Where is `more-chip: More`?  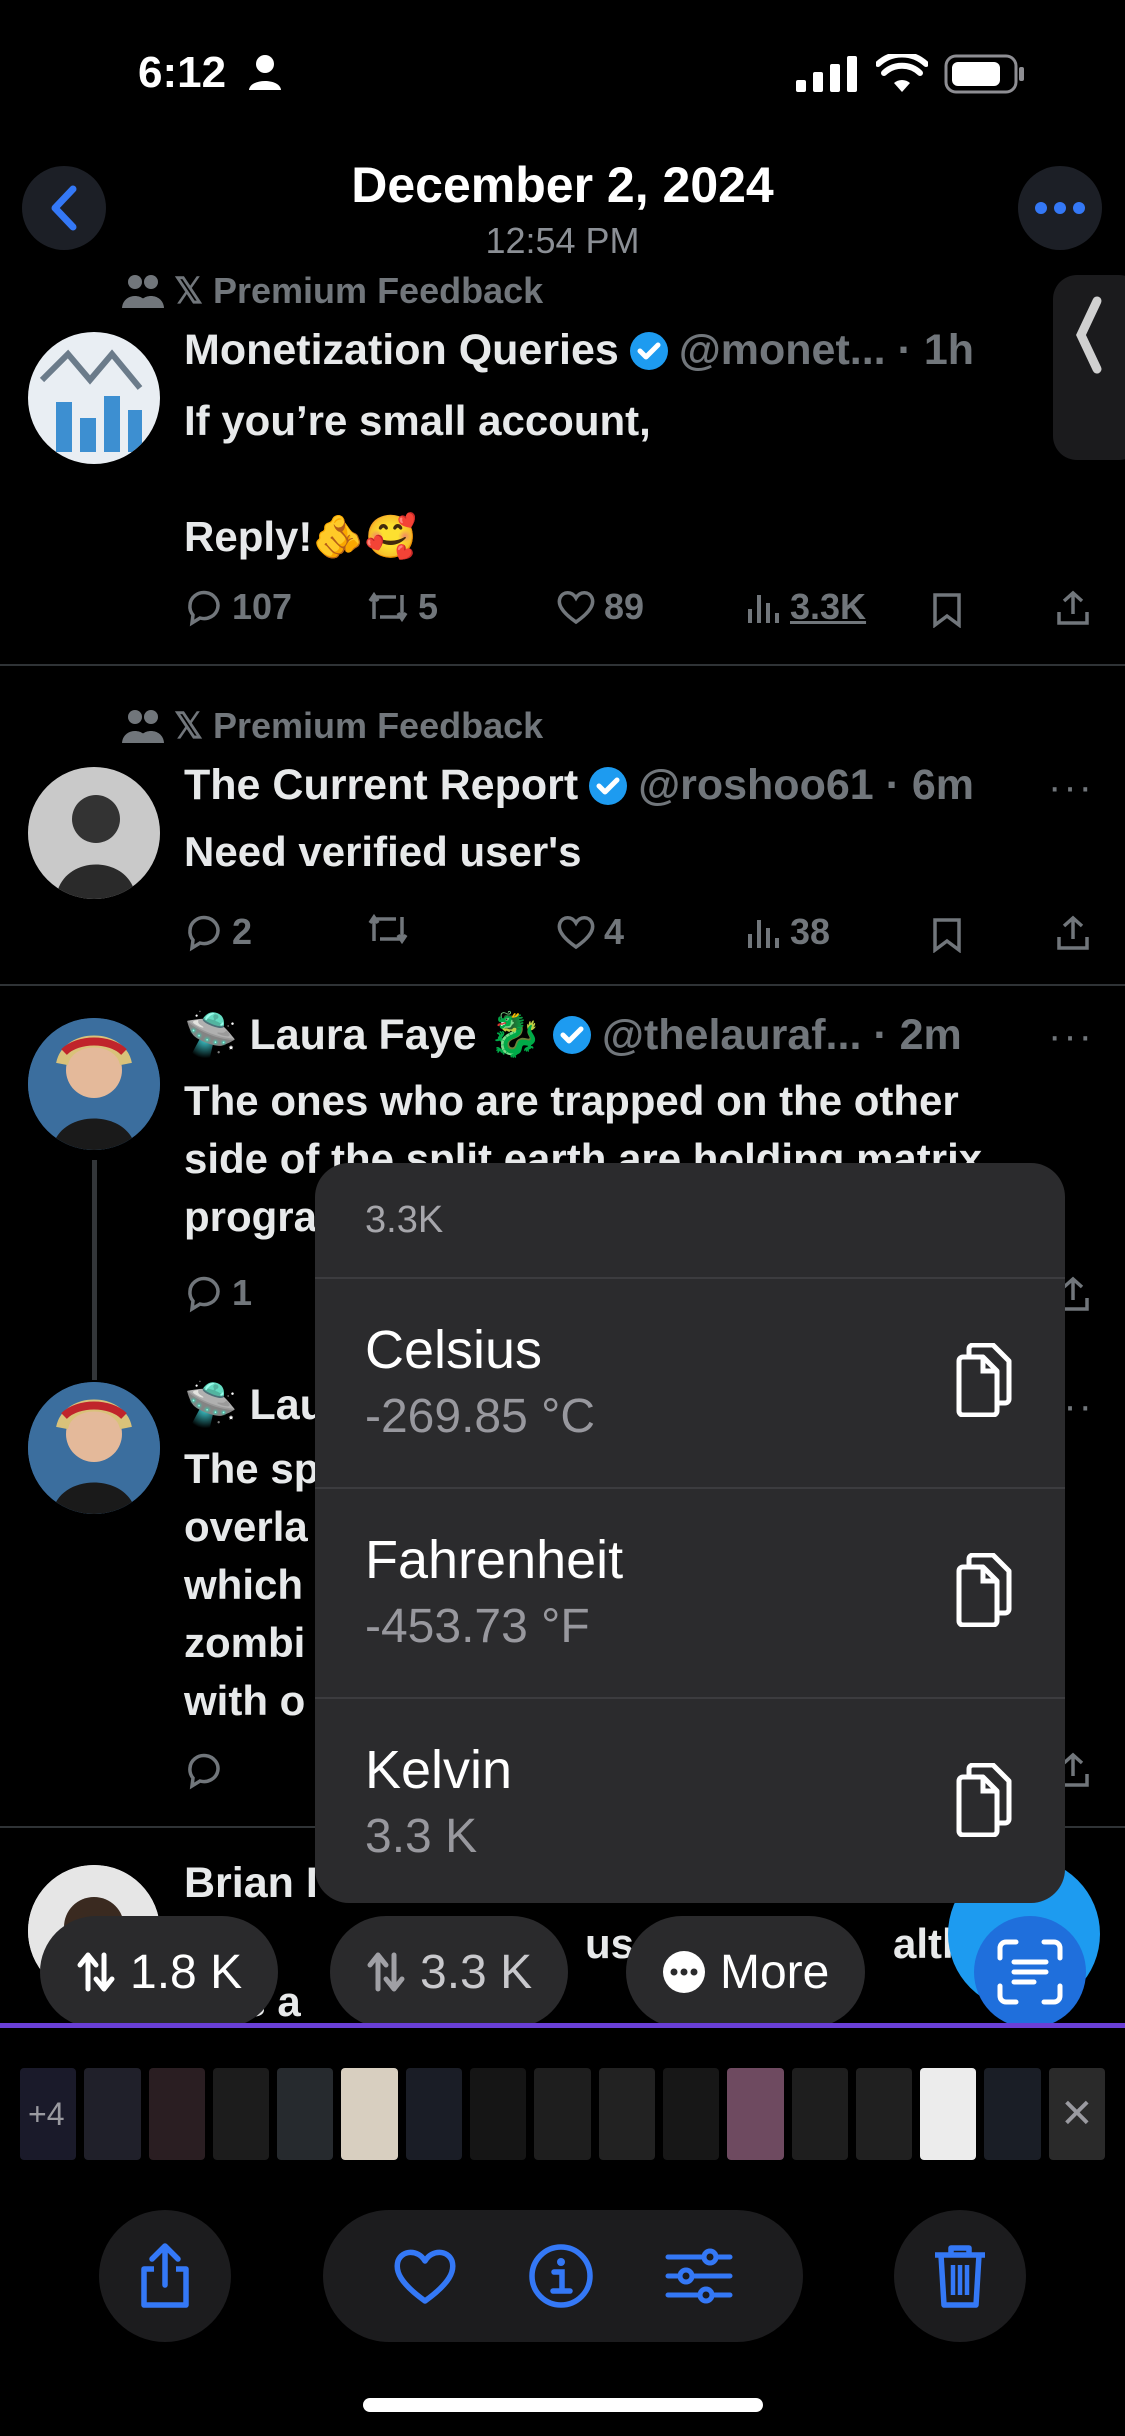
more-chip: More is located at coordinates (746, 1972).